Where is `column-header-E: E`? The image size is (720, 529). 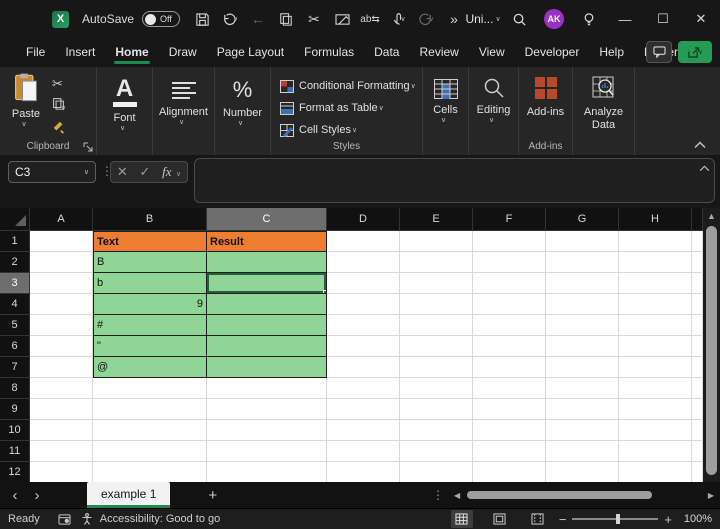 column-header-E: E is located at coordinates (436, 219).